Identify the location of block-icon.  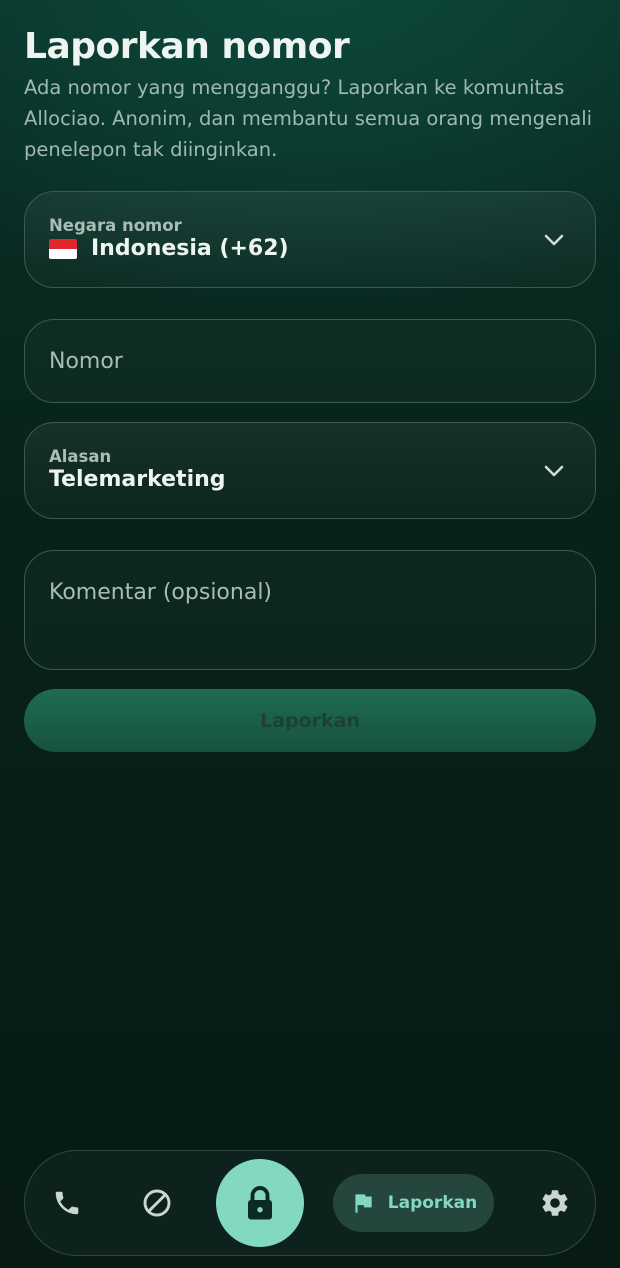
(157, 1203).